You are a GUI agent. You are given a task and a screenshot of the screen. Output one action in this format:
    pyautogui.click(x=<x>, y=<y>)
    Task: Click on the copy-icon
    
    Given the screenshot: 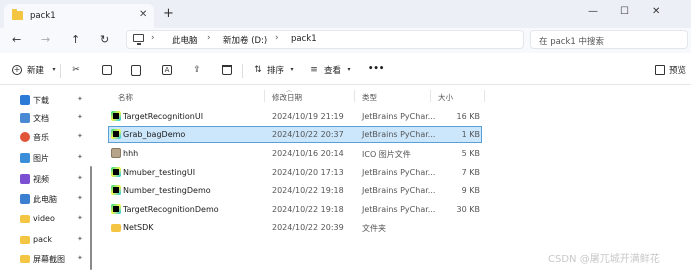 What is the action you would take?
    pyautogui.click(x=107, y=70)
    